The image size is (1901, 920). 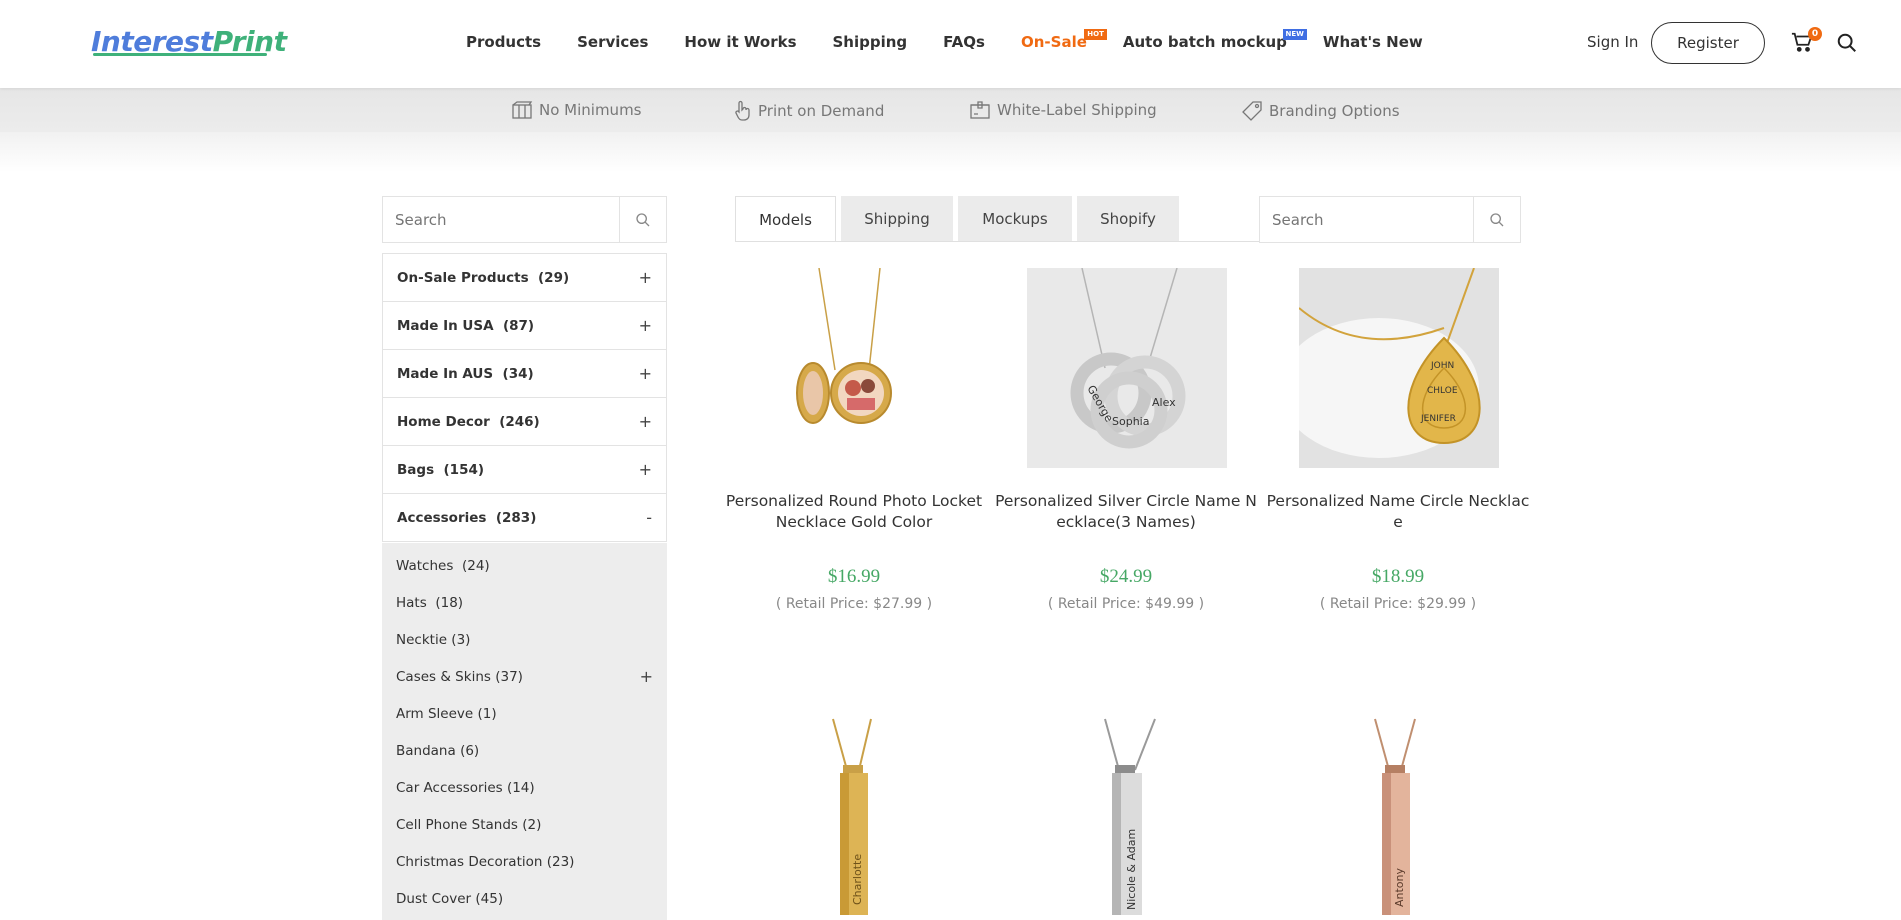 What do you see at coordinates (1077, 110) in the screenshot?
I see `feature-label: White-Label Shipping` at bounding box center [1077, 110].